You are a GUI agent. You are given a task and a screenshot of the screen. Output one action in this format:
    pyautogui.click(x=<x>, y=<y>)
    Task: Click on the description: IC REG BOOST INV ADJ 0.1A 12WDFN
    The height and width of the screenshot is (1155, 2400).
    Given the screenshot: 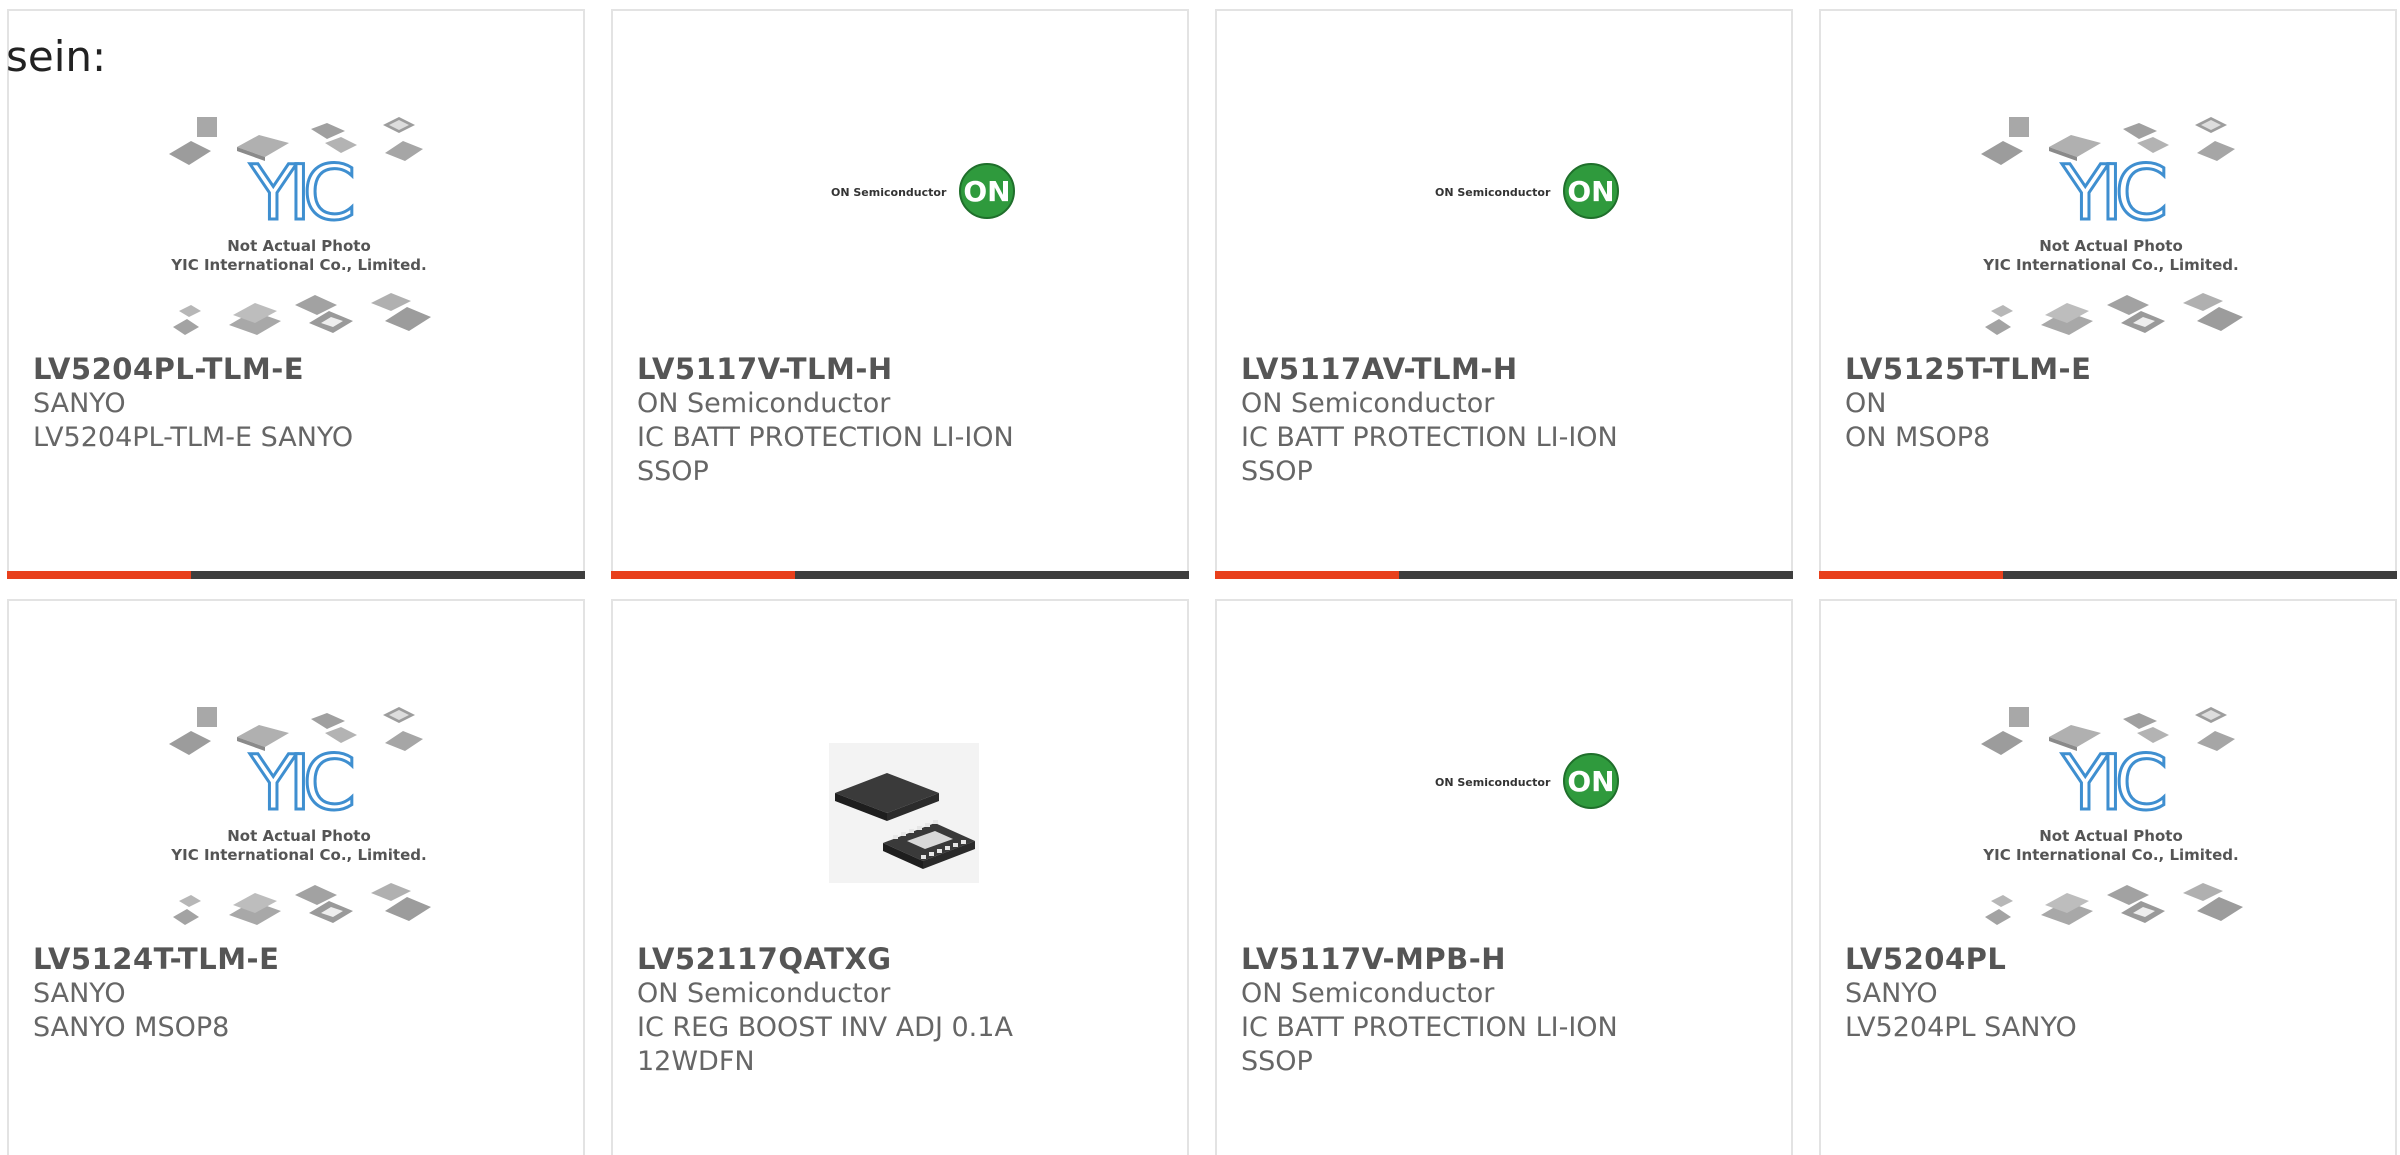 What is the action you would take?
    pyautogui.click(x=825, y=1044)
    